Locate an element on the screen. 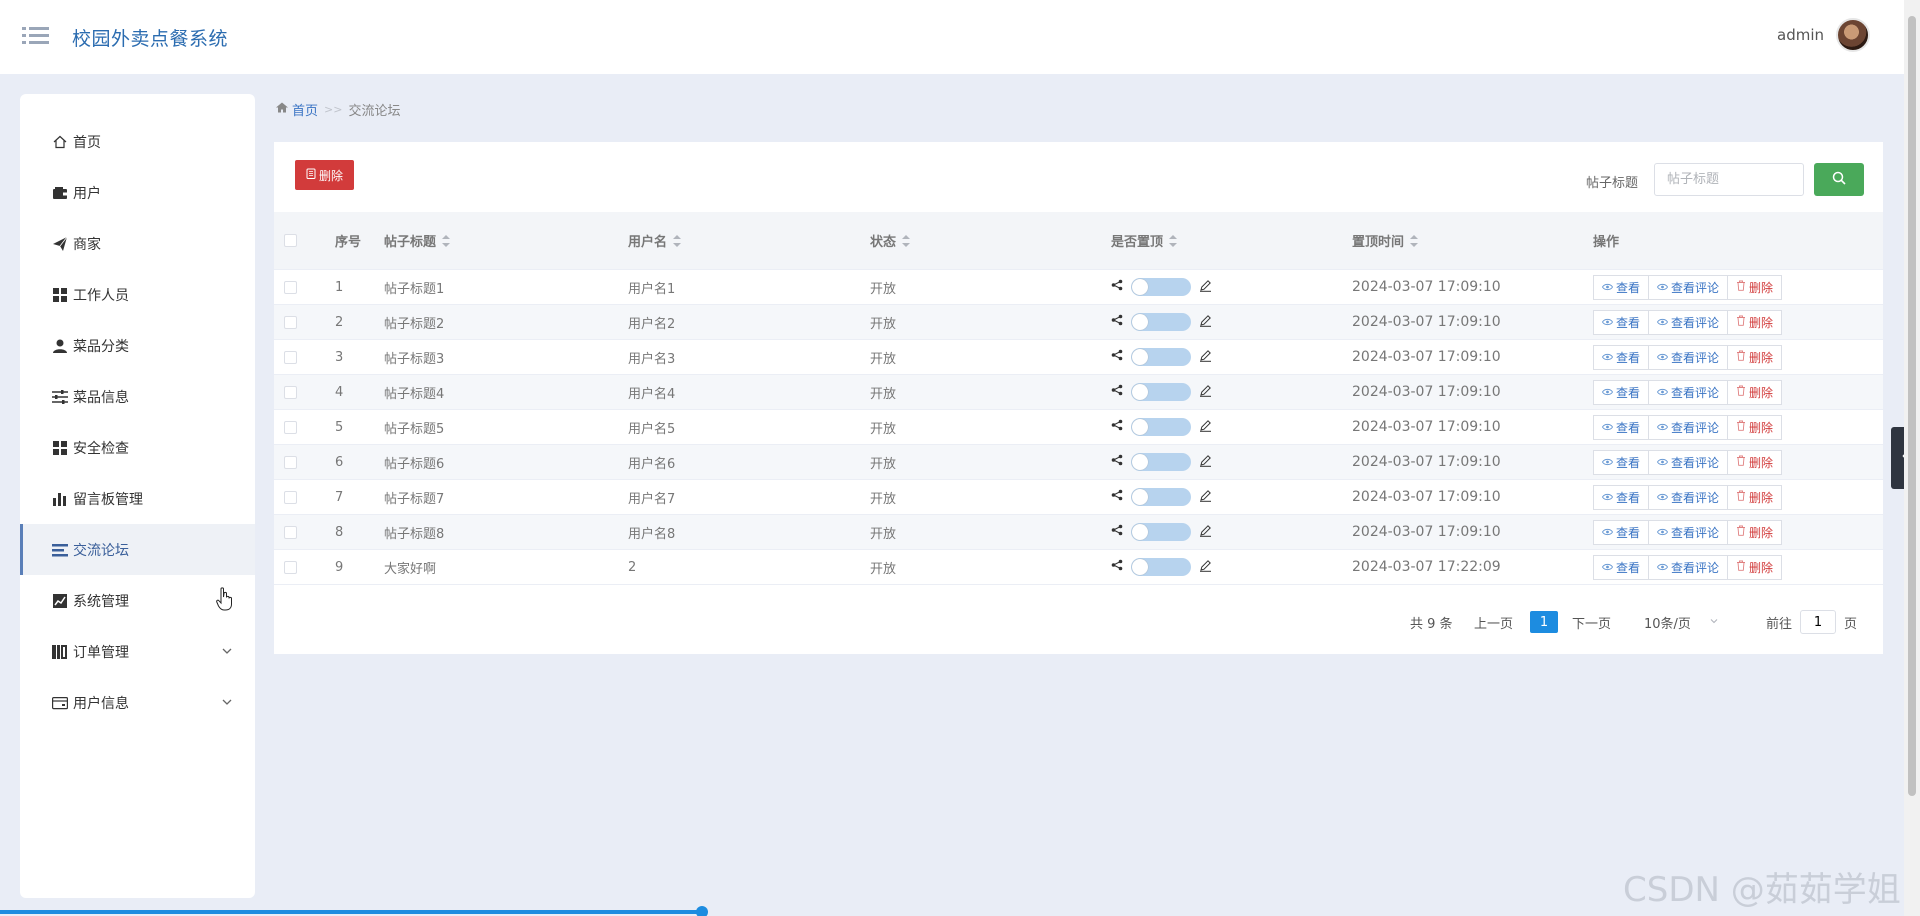  user-menu: admin is located at coordinates (1823, 35).